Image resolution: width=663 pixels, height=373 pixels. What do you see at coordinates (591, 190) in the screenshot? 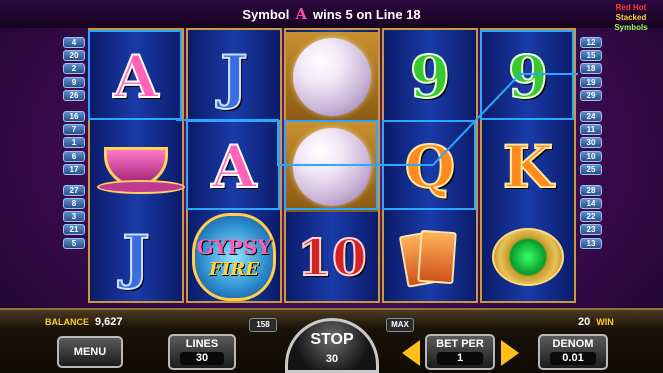
I see `payline-button: 28` at bounding box center [591, 190].